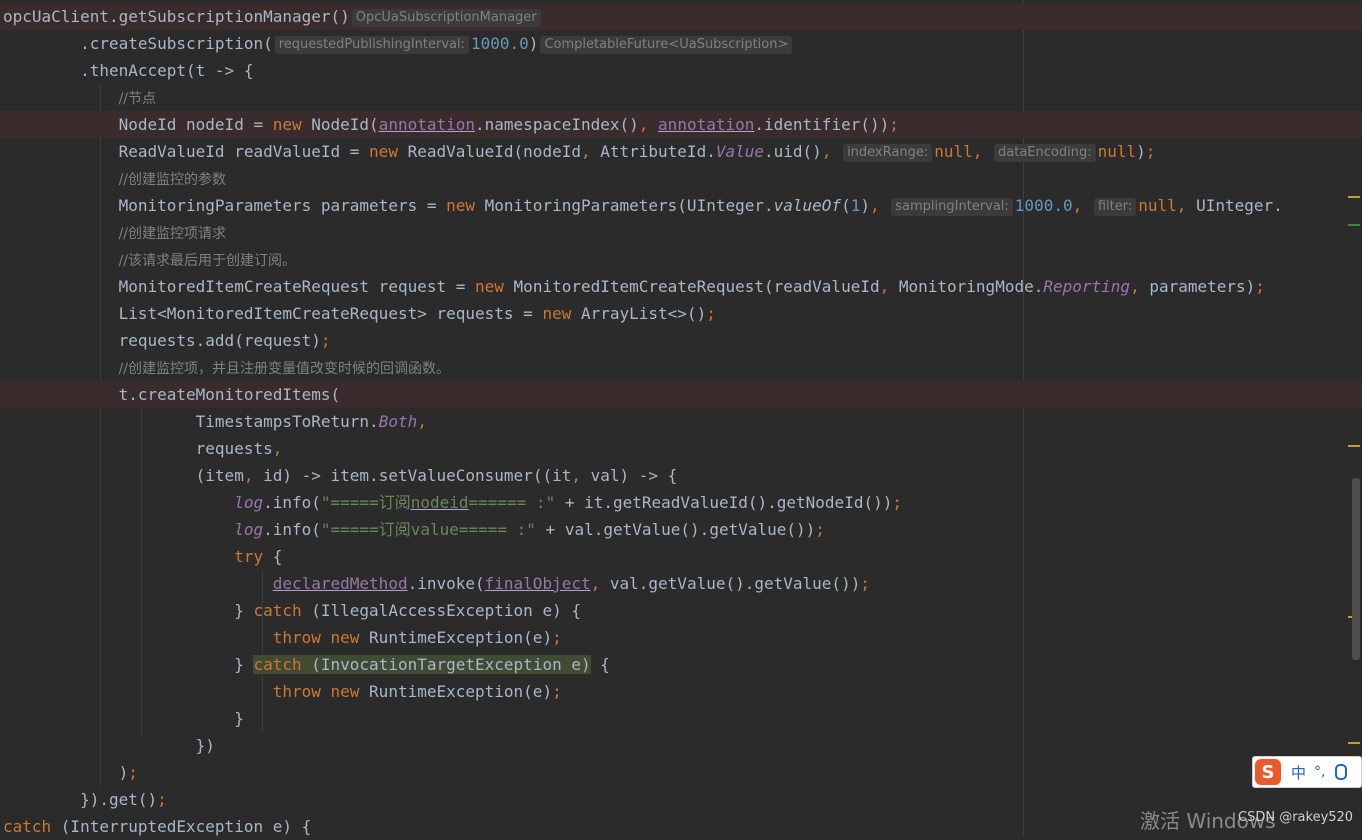 The image size is (1362, 840). I want to click on csdn-watermark: CSDN @rakey520, so click(1296, 817).